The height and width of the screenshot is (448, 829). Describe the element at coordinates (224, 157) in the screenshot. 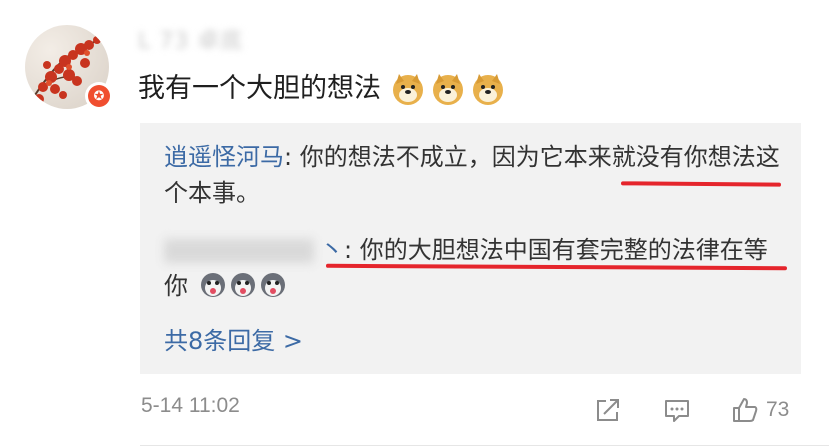

I see `reply-author: 逍遥怪河马` at that location.